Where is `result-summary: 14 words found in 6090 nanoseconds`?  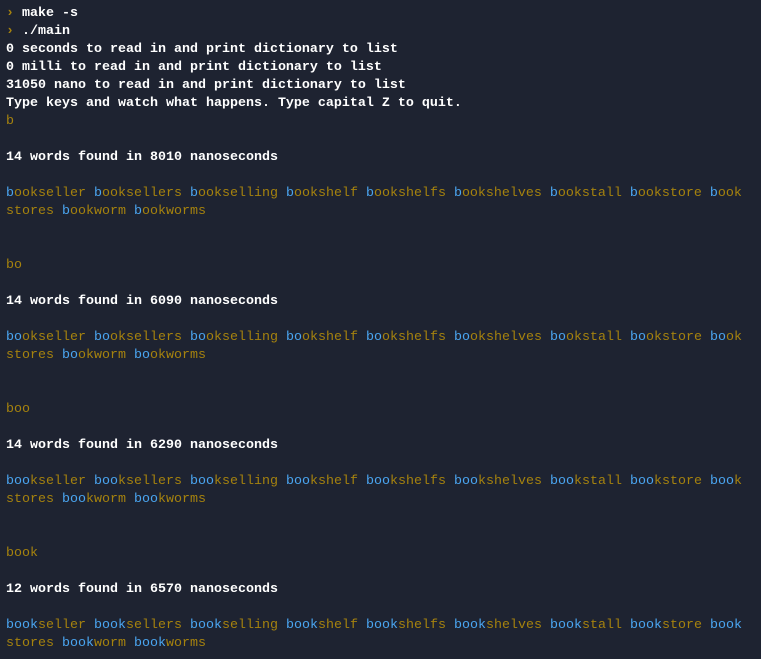
result-summary: 14 words found in 6090 nanoseconds is located at coordinates (142, 301).